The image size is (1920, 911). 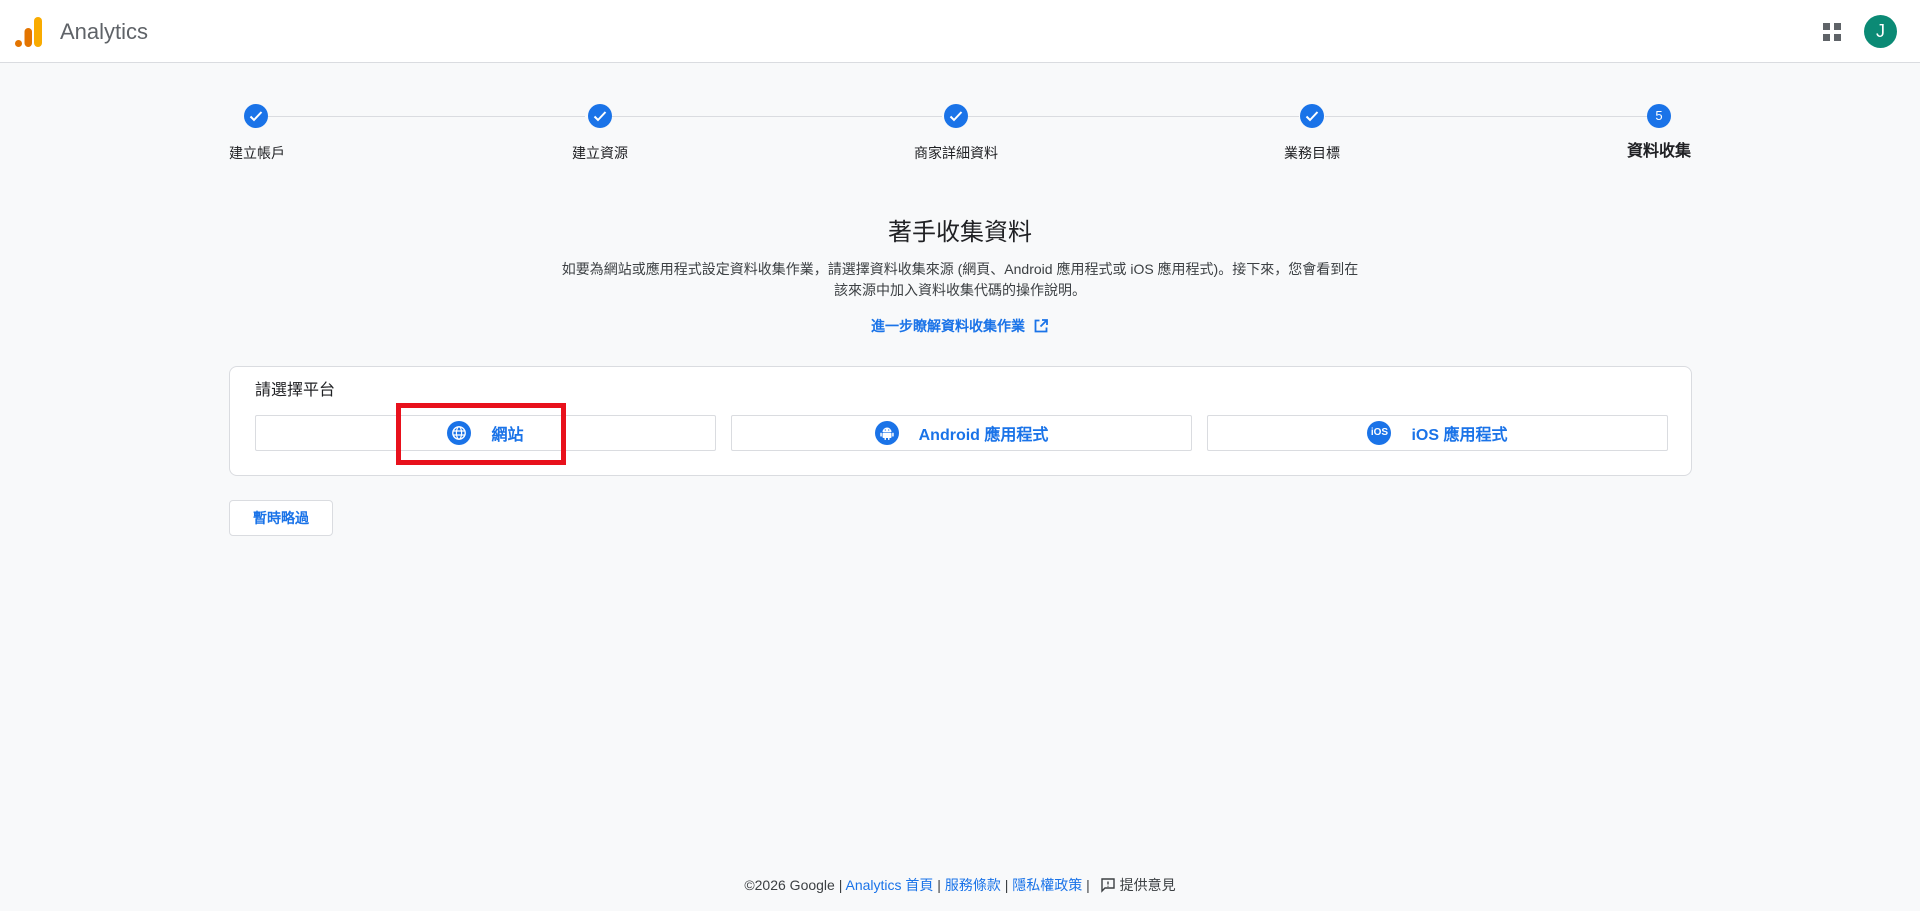 I want to click on skip-for-now-button: 暫時略過, so click(x=281, y=518).